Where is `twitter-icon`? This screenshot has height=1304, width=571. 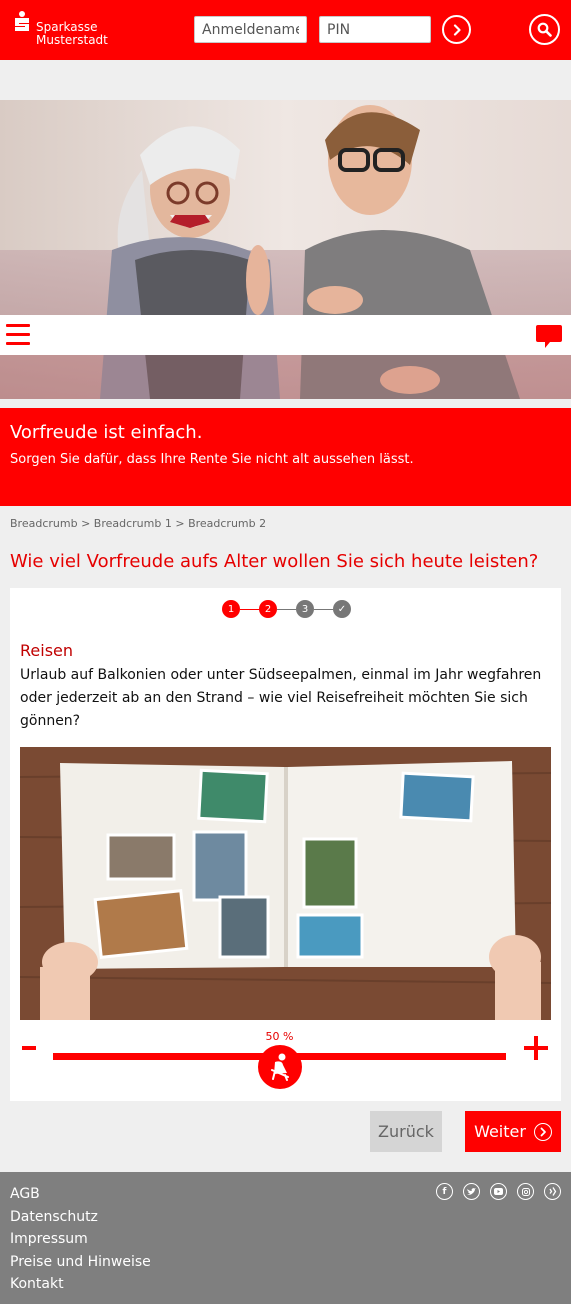
twitter-icon is located at coordinates (471, 1191).